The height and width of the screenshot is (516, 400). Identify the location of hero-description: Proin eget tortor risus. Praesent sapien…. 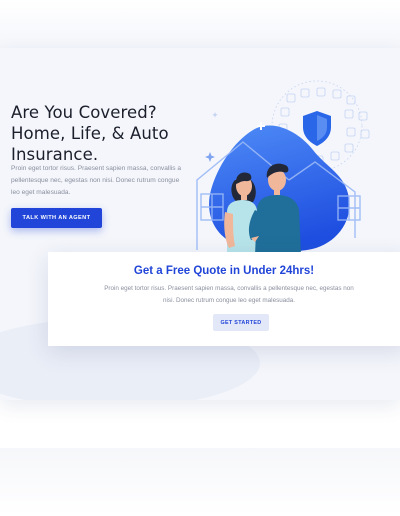
(96, 180).